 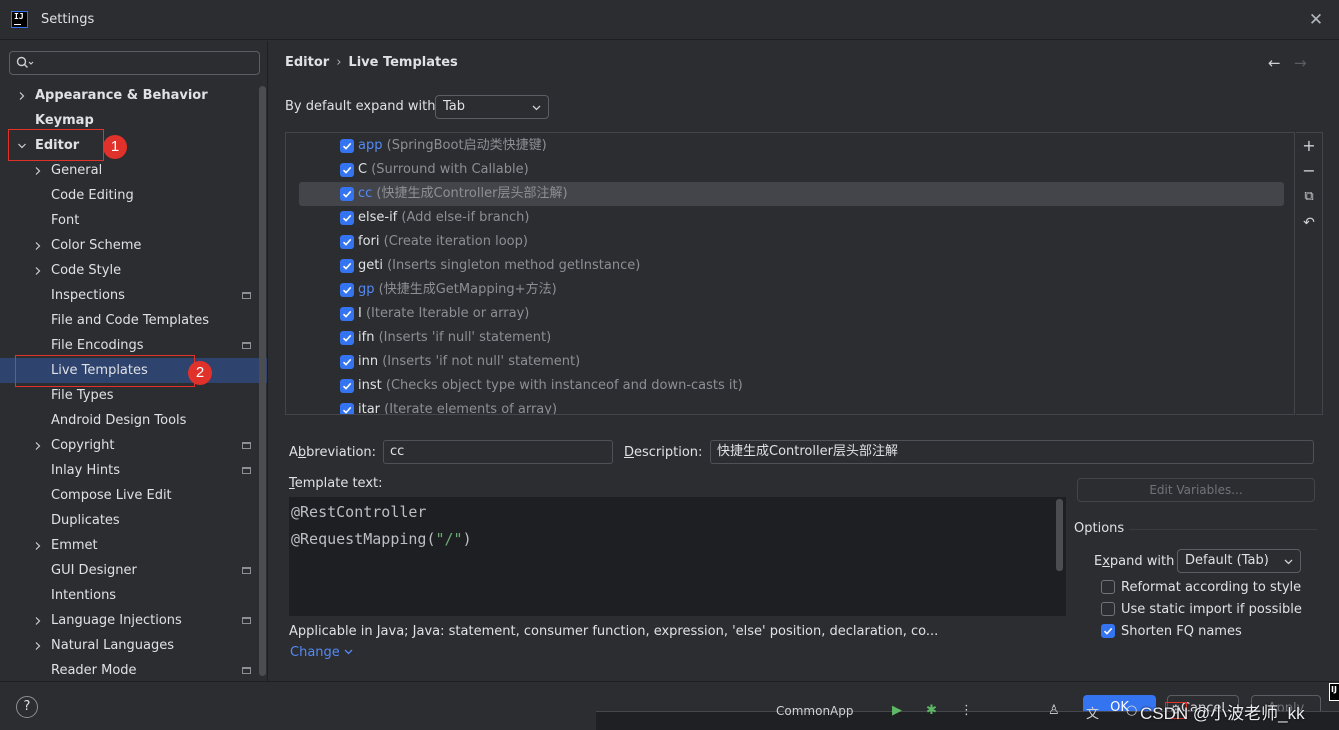 What do you see at coordinates (791, 362) in the screenshot?
I see `template-row: inn (Inserts 'if not null' statement)` at bounding box center [791, 362].